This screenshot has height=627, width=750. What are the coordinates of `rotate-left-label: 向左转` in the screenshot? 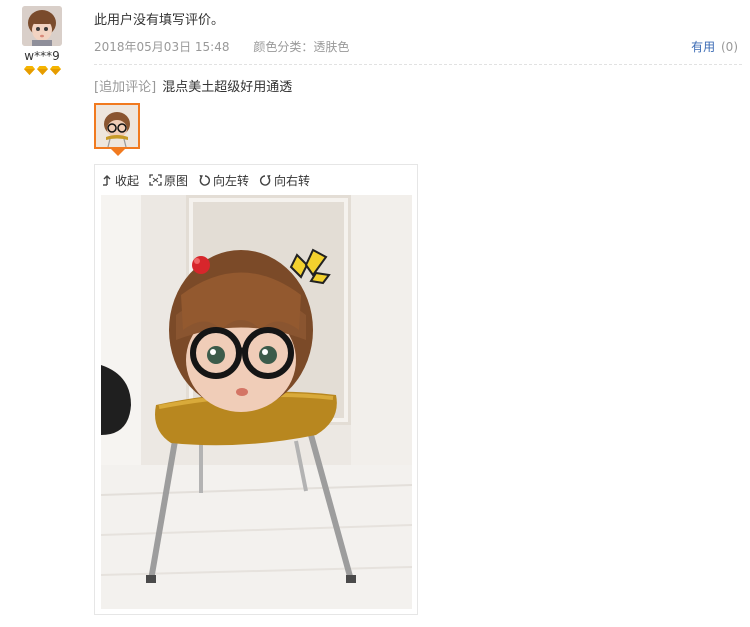 It's located at (231, 180).